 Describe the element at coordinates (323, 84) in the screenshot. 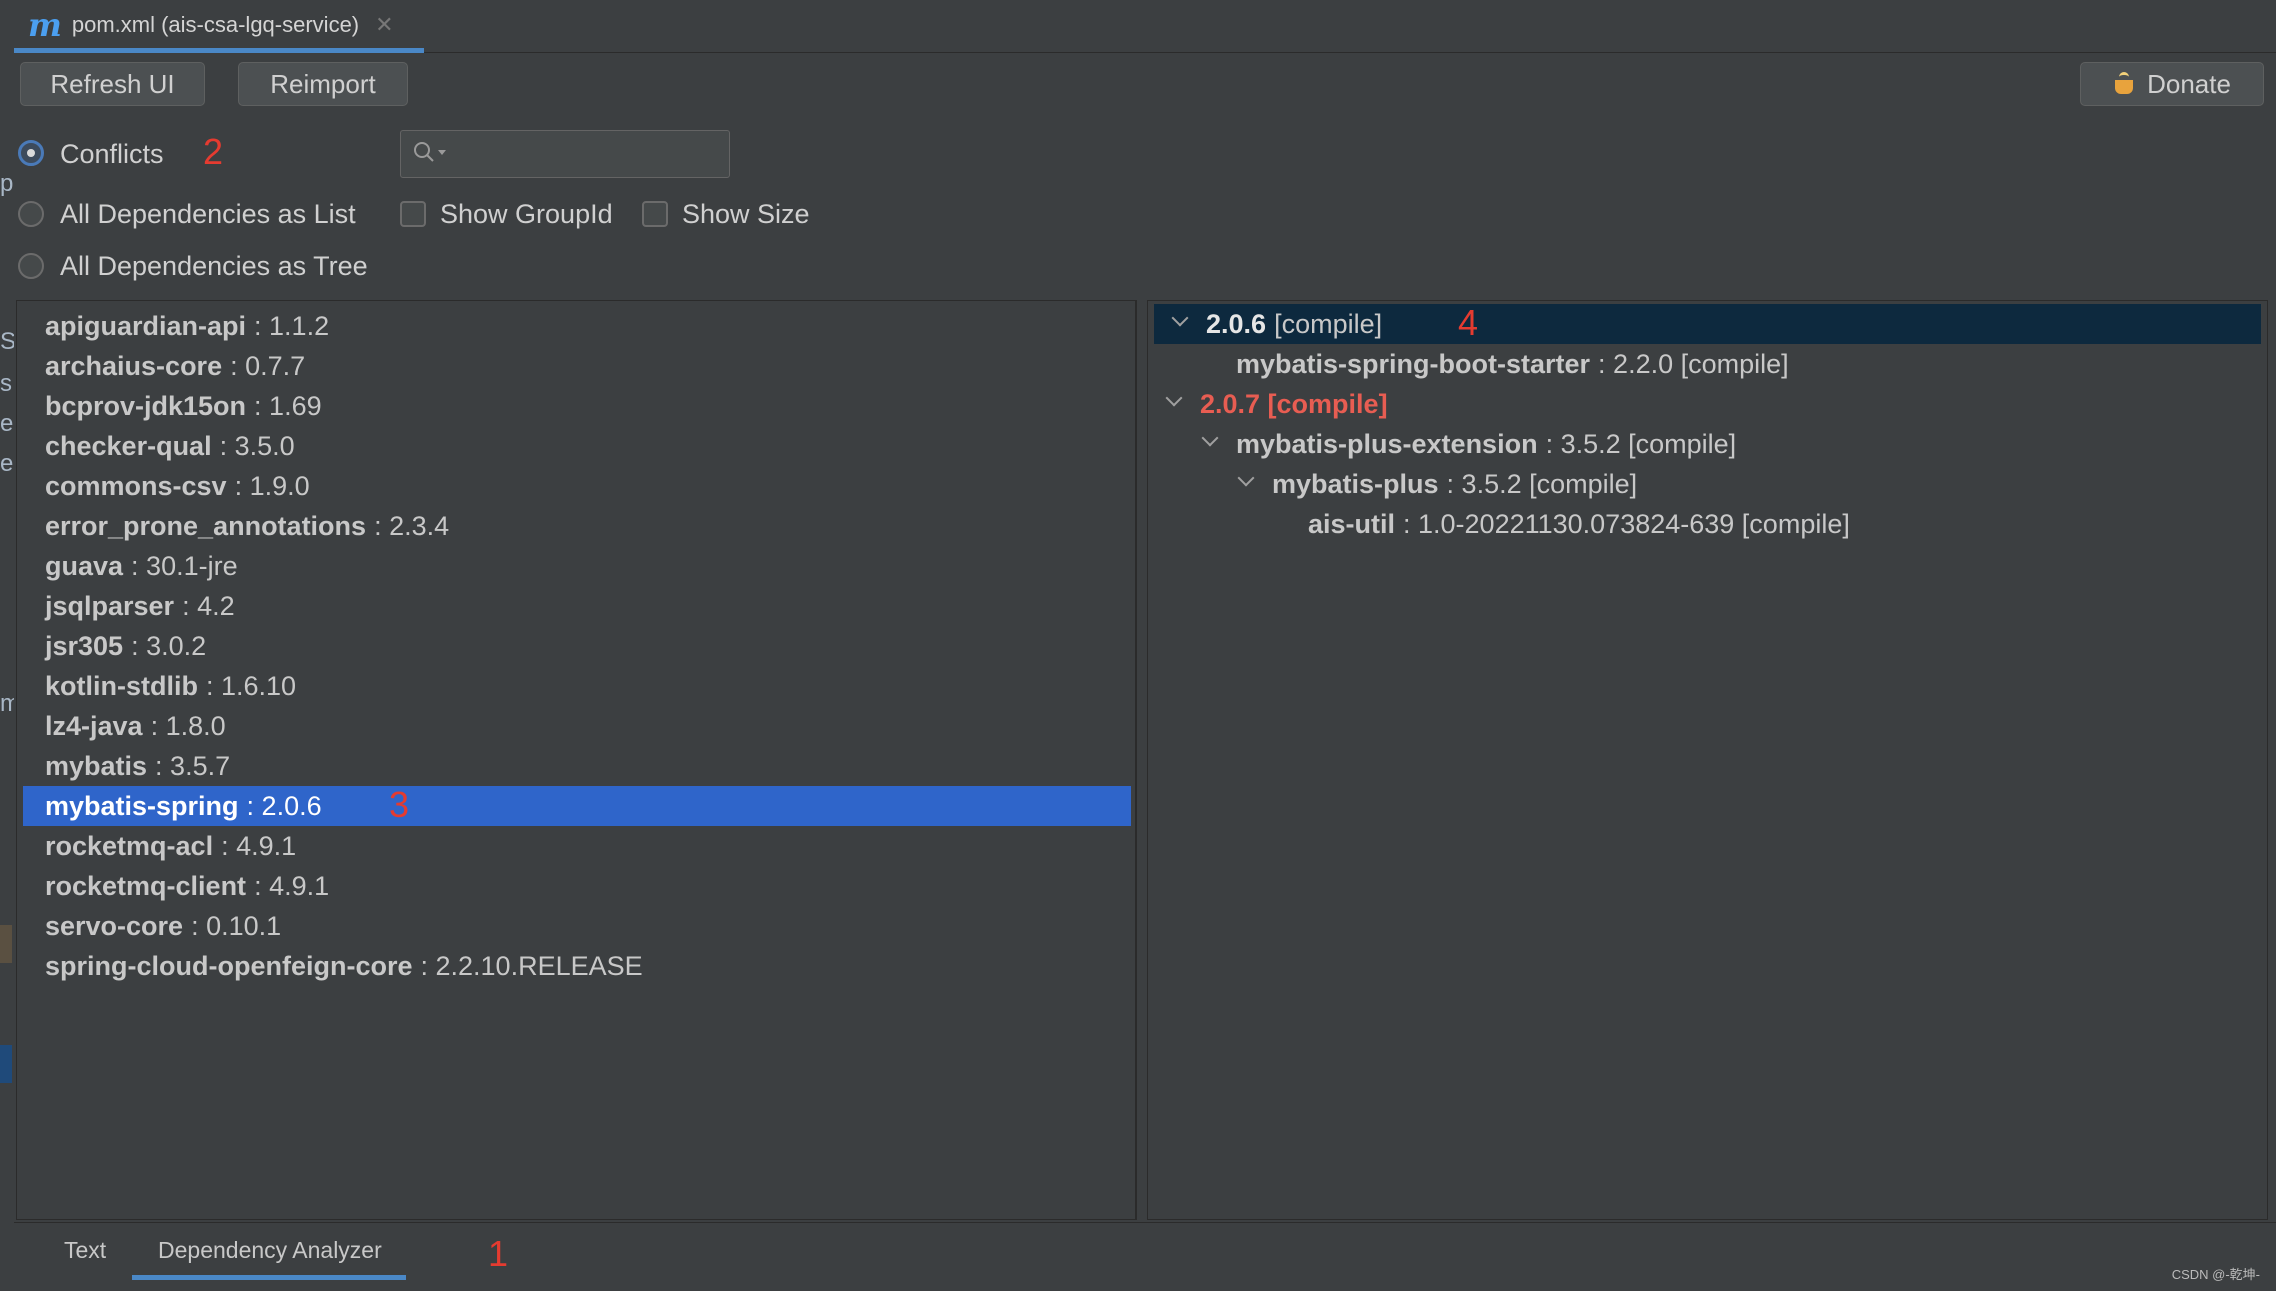

I see `reimport-button: Reimport` at that location.